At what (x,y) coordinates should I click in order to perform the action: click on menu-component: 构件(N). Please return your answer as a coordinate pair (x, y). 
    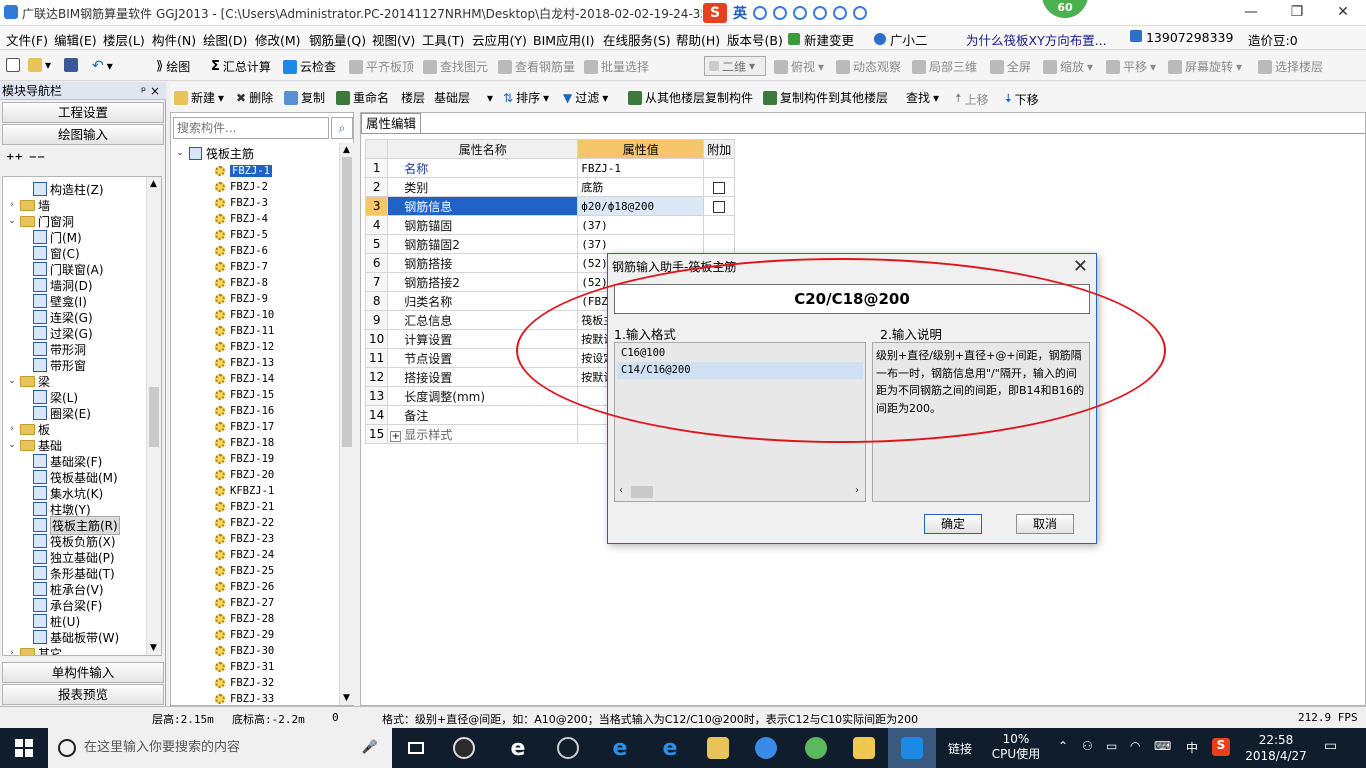
    Looking at the image, I should click on (174, 39).